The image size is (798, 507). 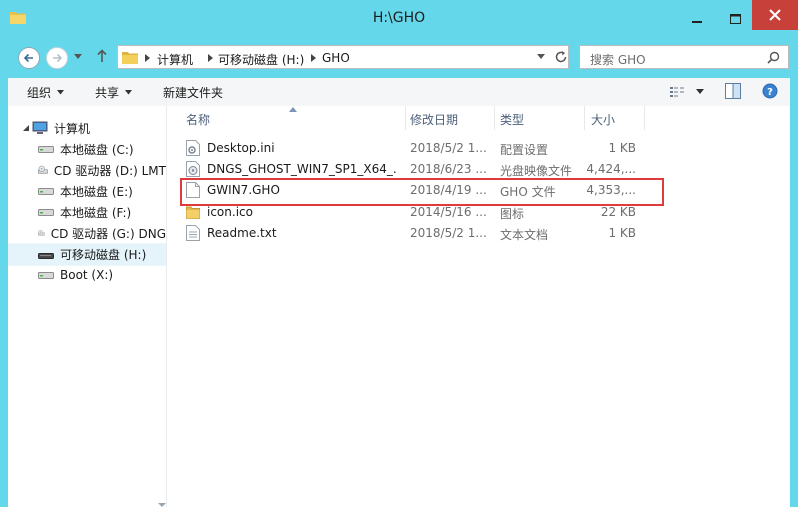 What do you see at coordinates (540, 119) in the screenshot?
I see `column-header-type: 类型` at bounding box center [540, 119].